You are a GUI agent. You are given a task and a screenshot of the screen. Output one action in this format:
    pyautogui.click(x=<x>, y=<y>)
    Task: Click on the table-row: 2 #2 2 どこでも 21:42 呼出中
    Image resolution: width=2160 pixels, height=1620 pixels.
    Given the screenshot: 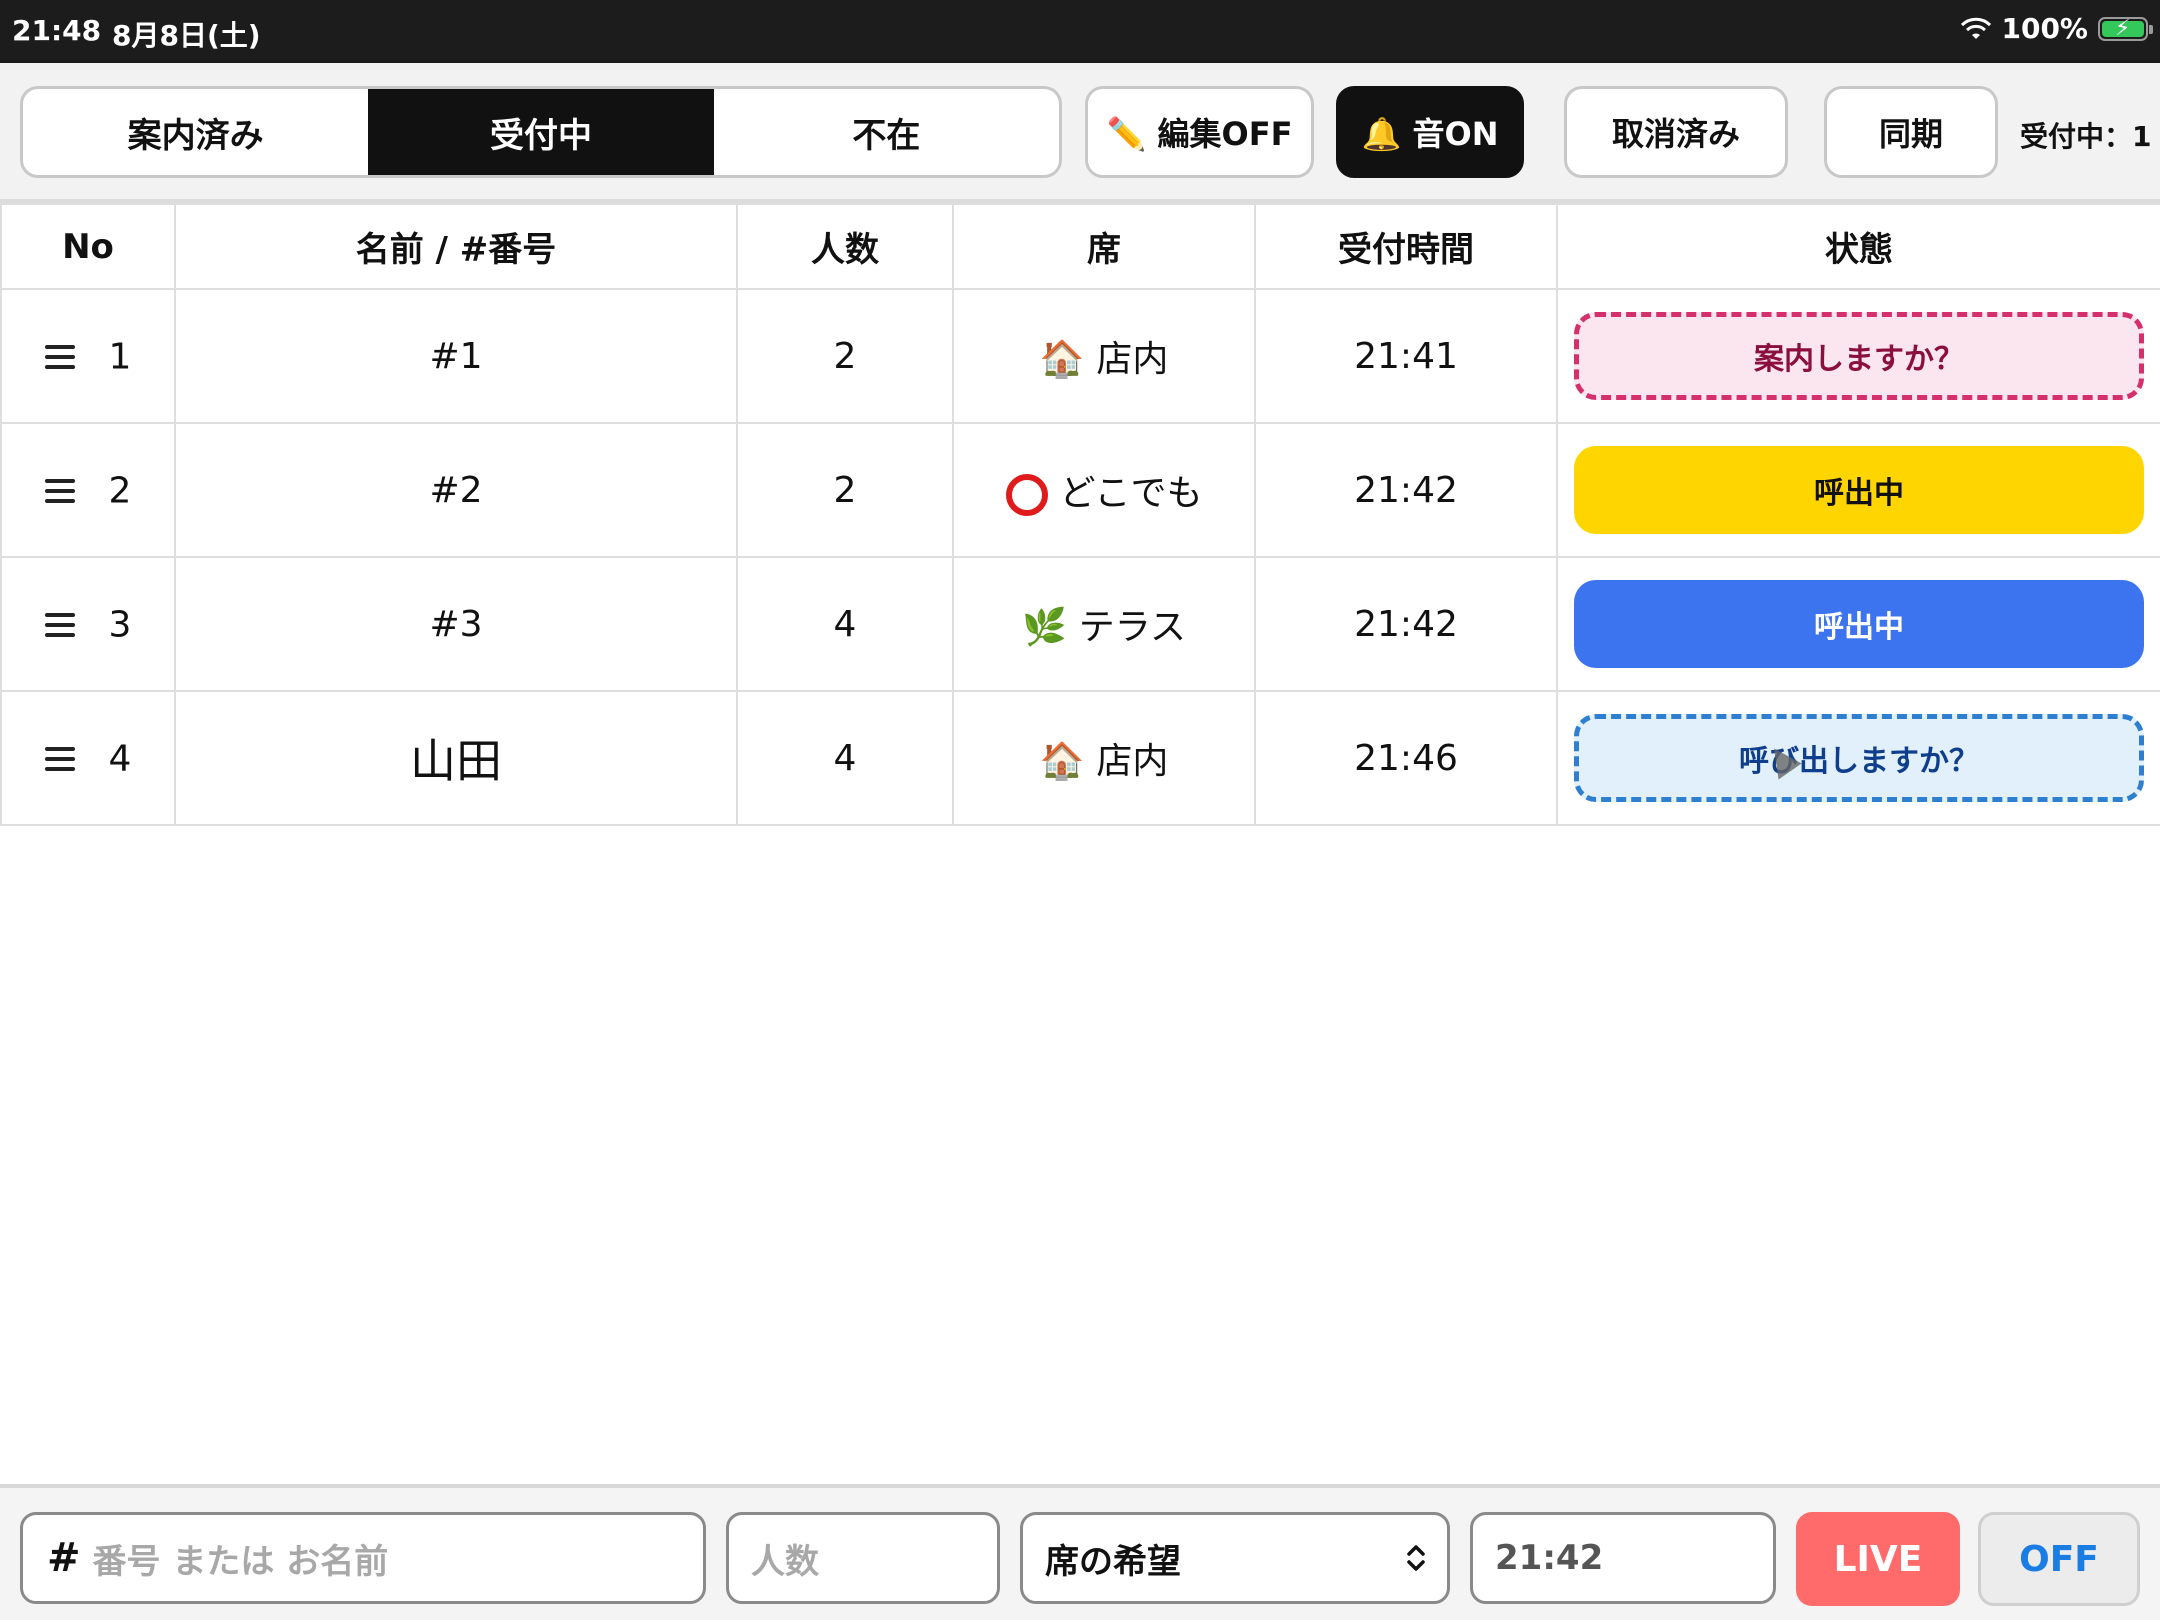 What is the action you would take?
    pyautogui.click(x=1080, y=490)
    